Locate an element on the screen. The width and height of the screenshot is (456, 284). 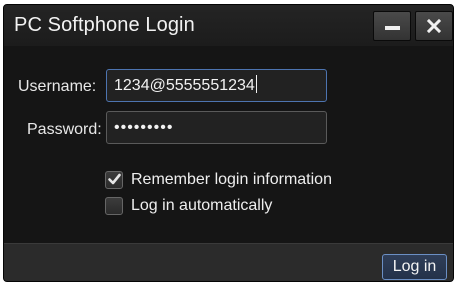
remember-checkbox-box is located at coordinates (114, 180).